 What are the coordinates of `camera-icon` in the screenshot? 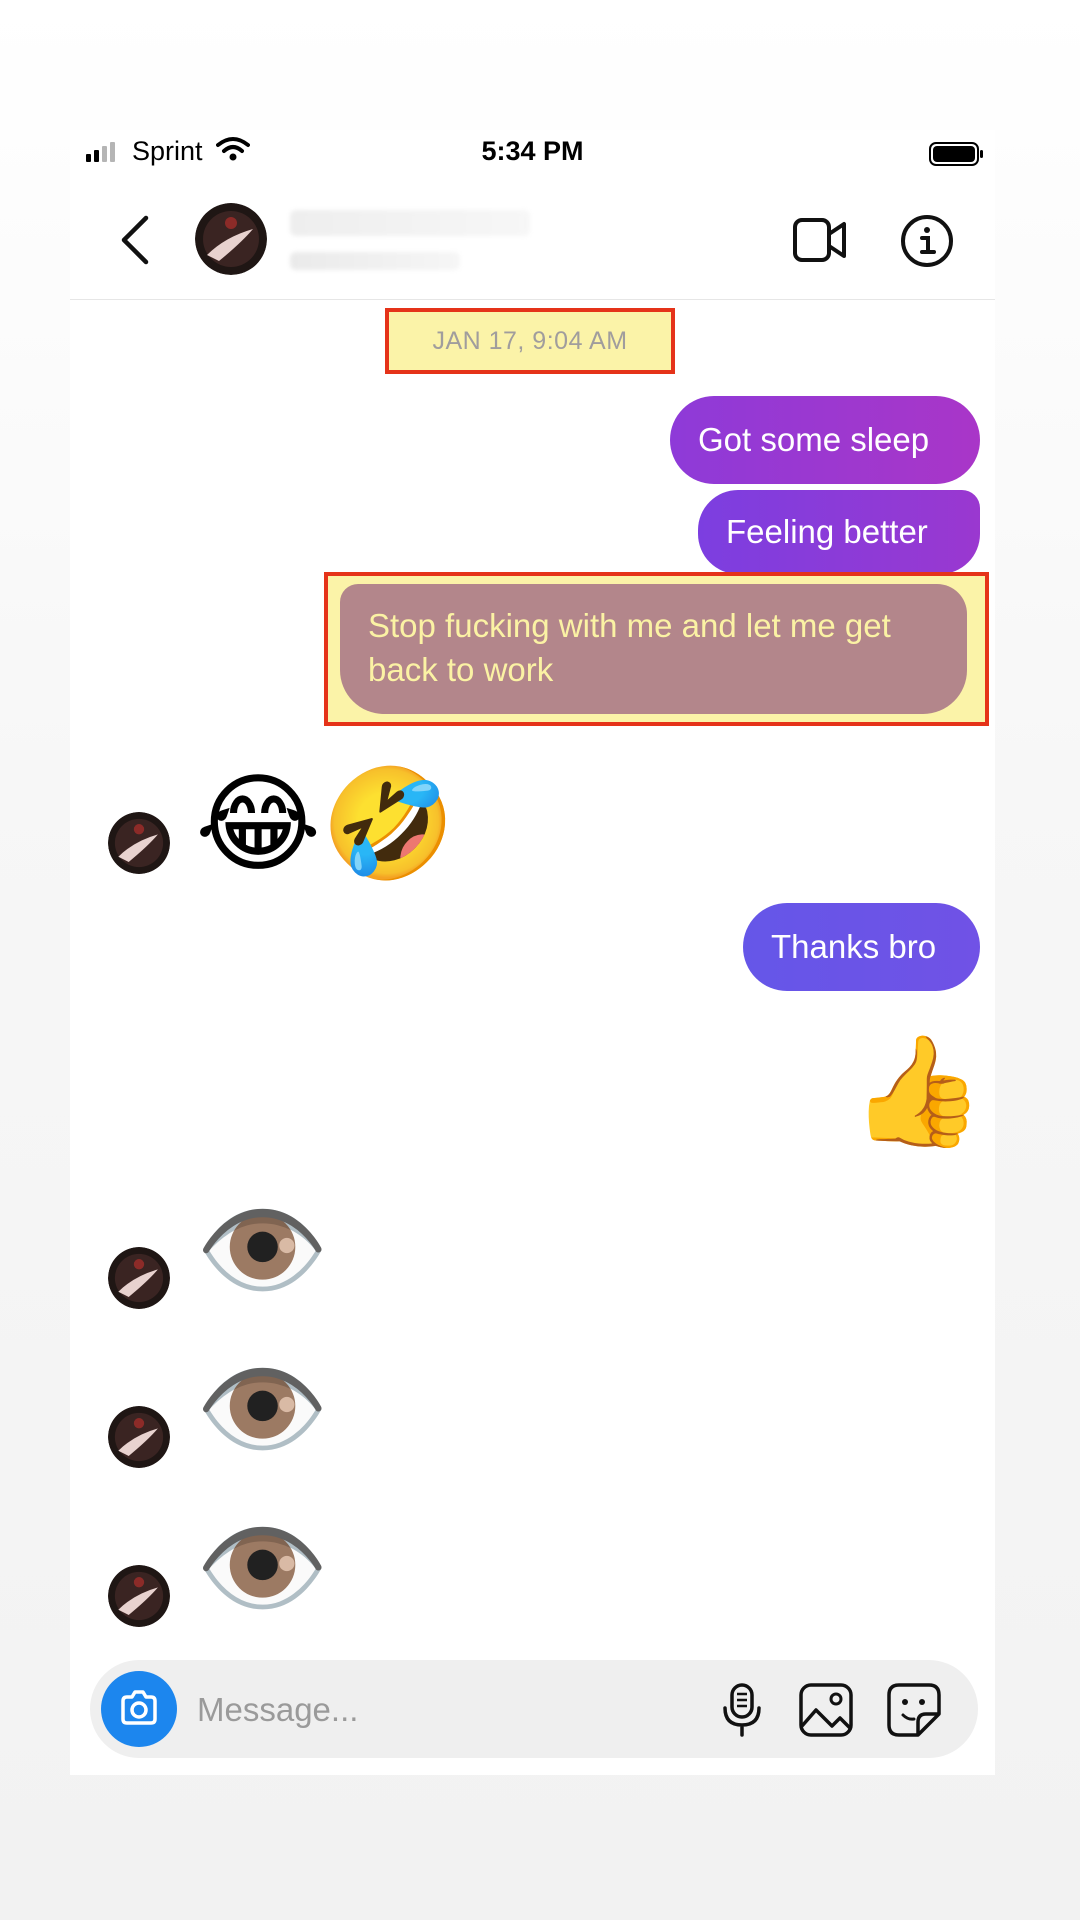 It's located at (139, 1707).